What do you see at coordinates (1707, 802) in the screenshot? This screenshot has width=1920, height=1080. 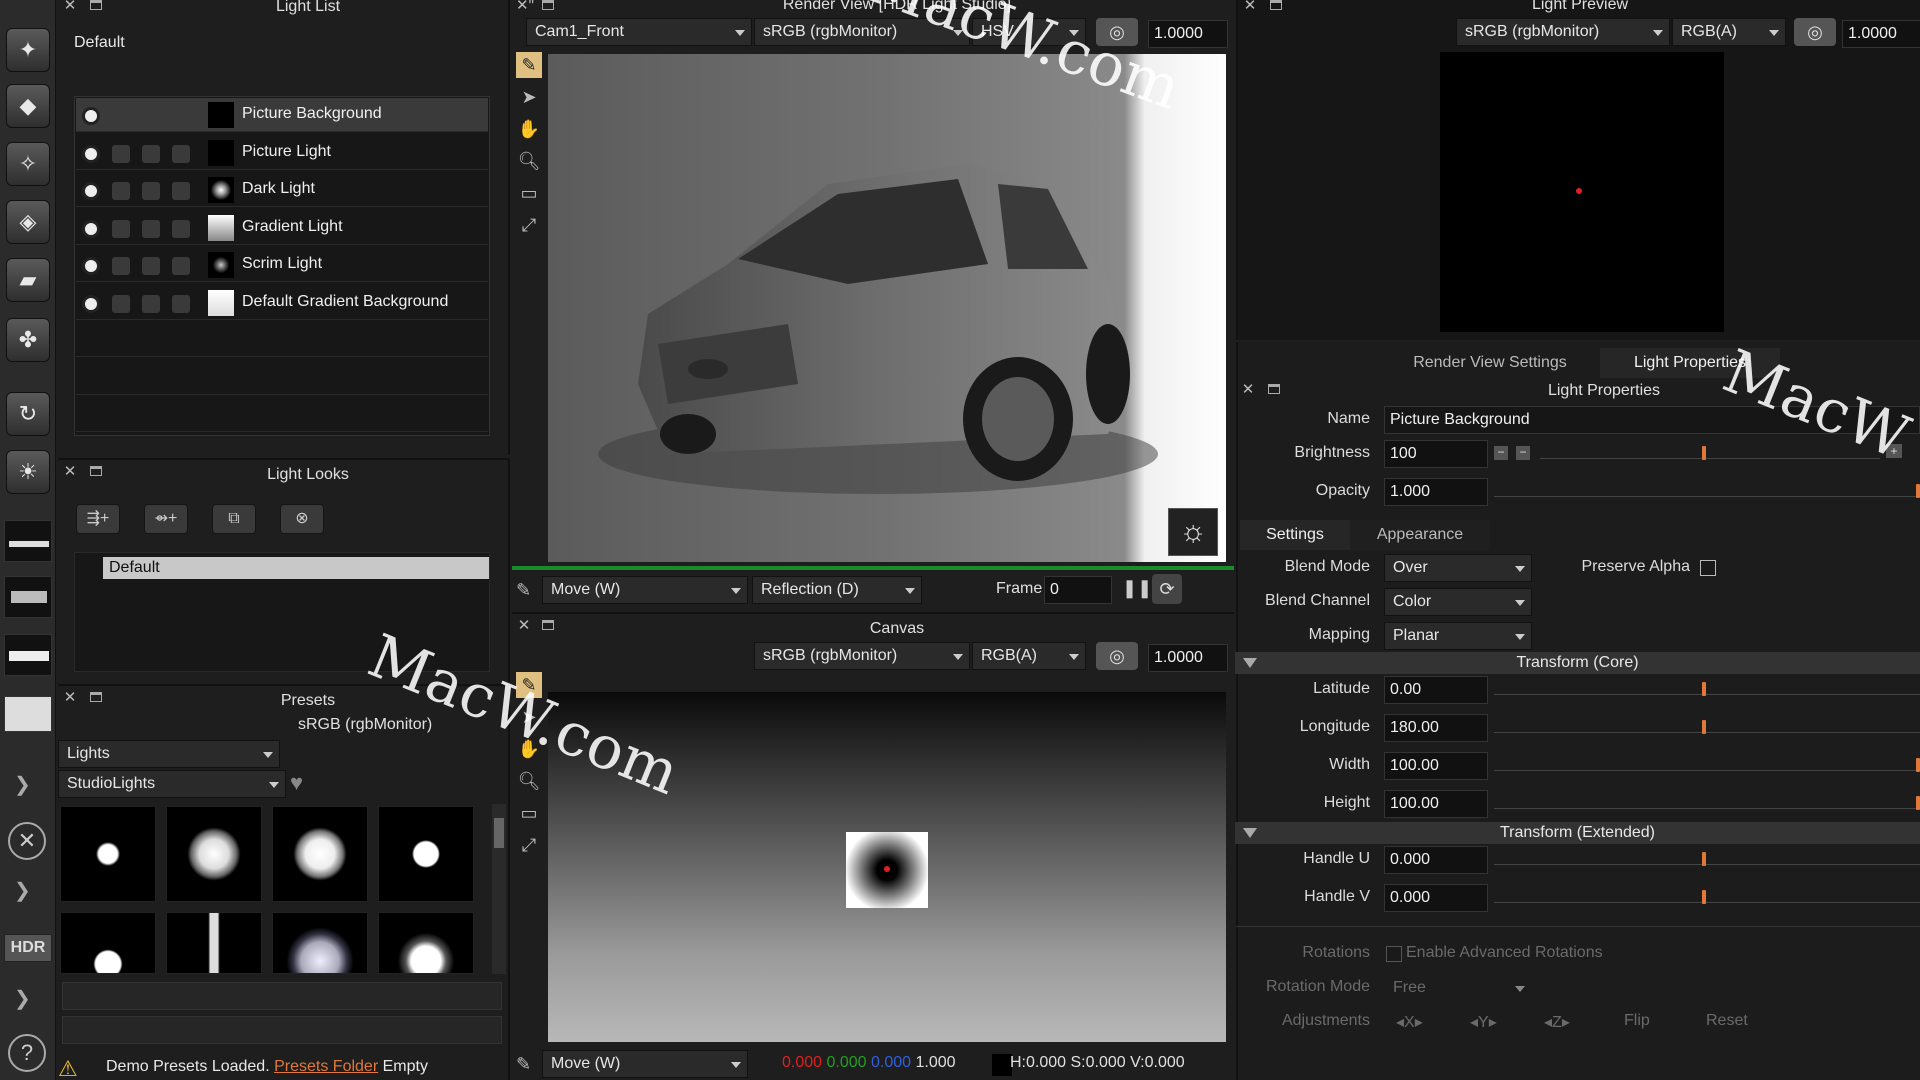 I see `height-slider` at bounding box center [1707, 802].